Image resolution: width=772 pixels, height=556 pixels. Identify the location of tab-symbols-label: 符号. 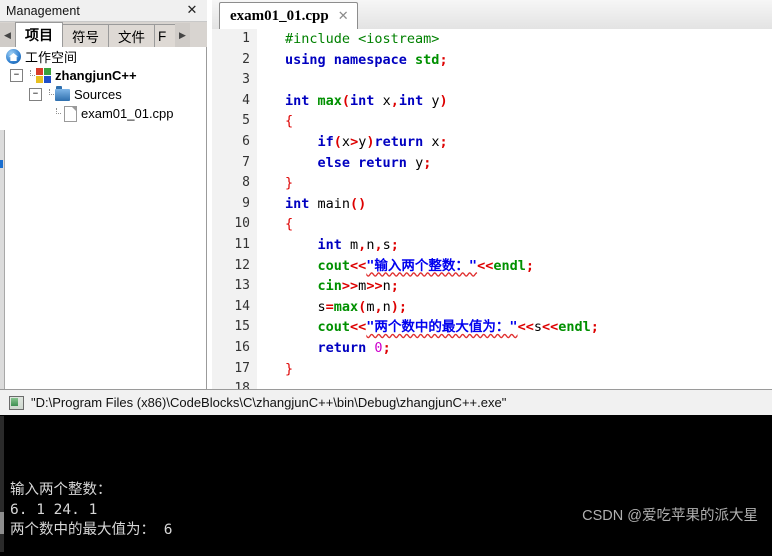
(85, 37).